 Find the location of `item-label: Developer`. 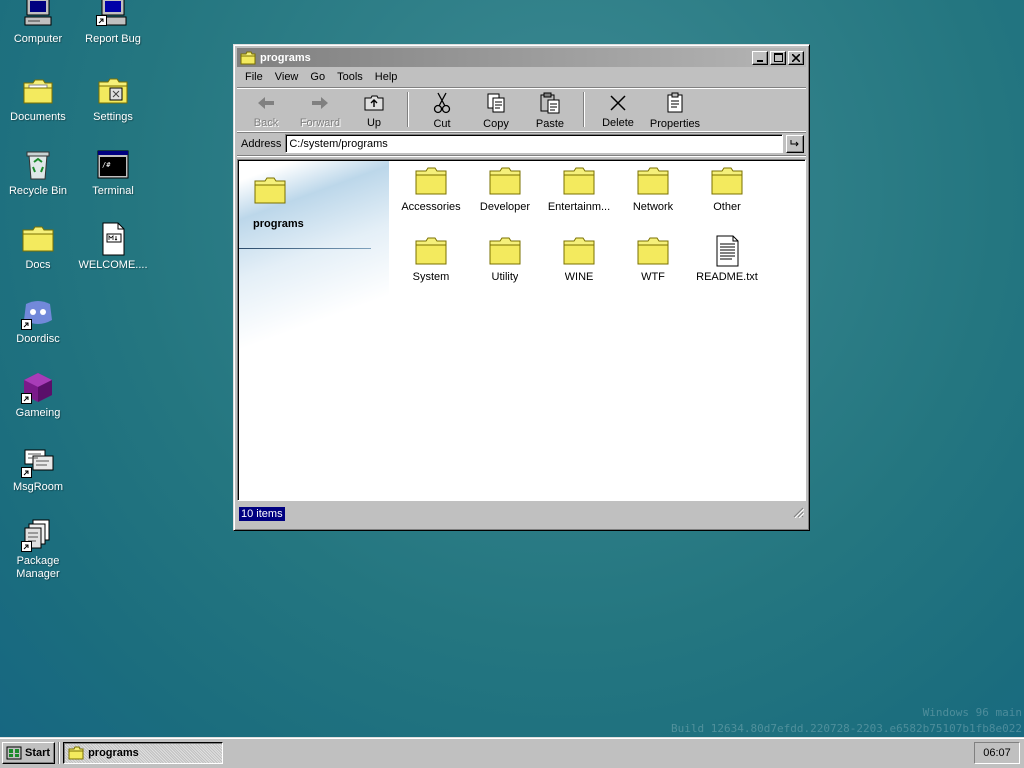

item-label: Developer is located at coordinates (505, 207).